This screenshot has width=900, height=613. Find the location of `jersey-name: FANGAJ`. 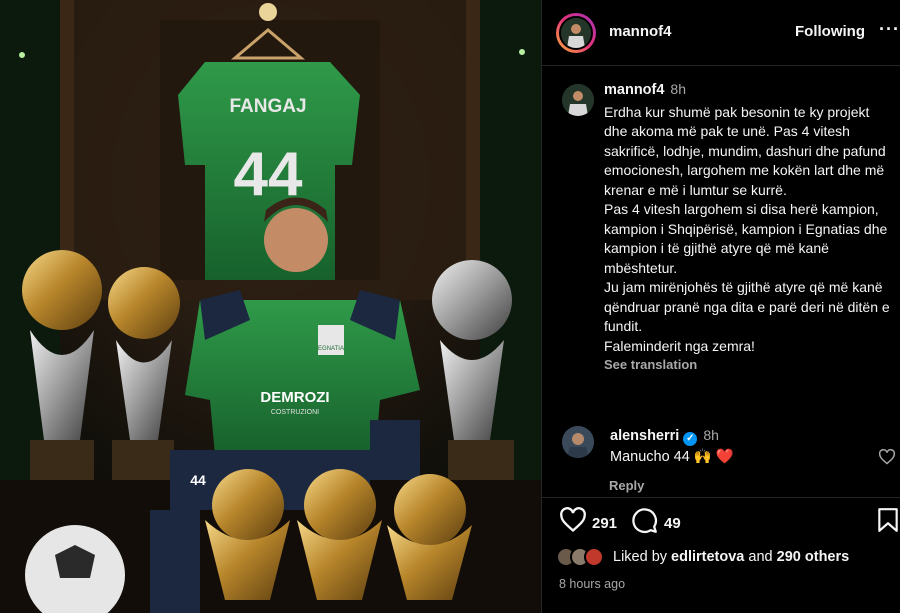

jersey-name: FANGAJ is located at coordinates (267, 106).